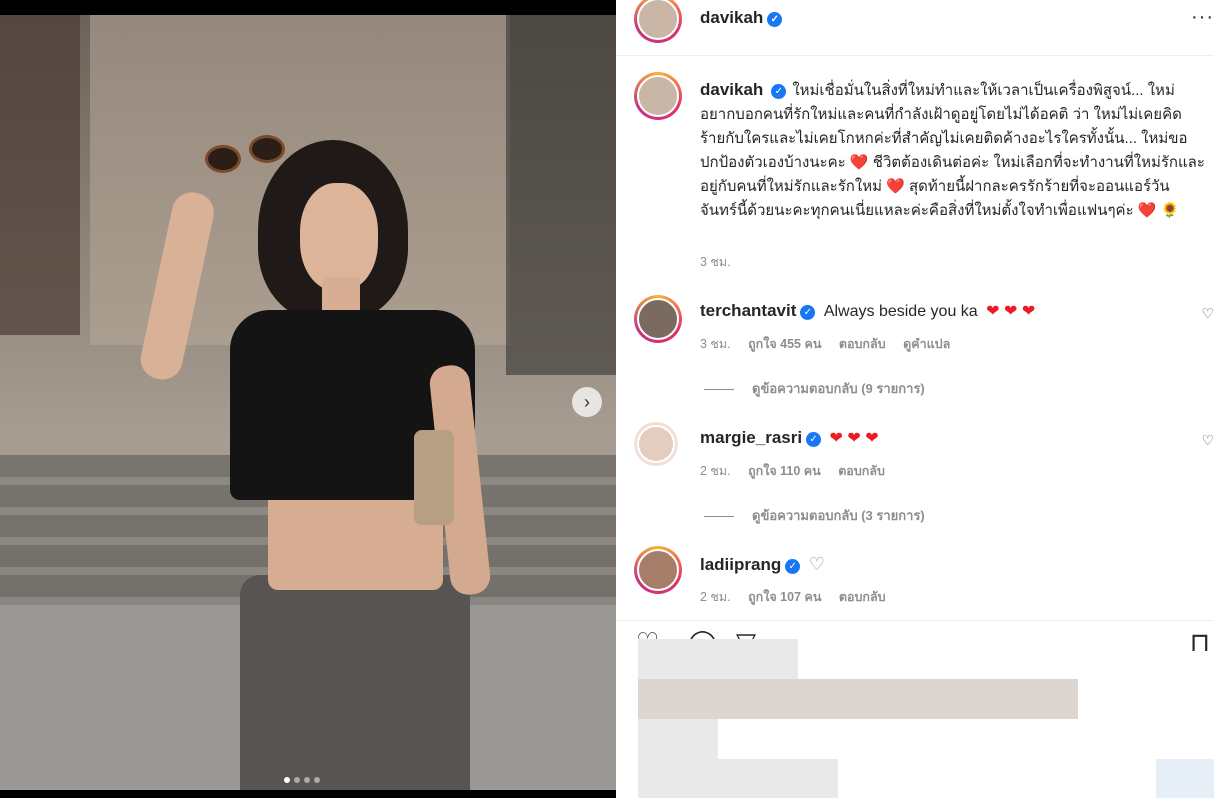  Describe the element at coordinates (587, 402) in the screenshot. I see `chevron-right-icon: ›` at that location.